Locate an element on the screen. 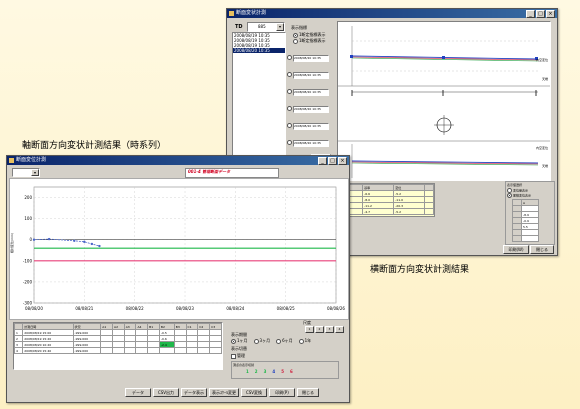 This screenshot has width=580, height=409. app-icon is located at coordinates (11, 160).